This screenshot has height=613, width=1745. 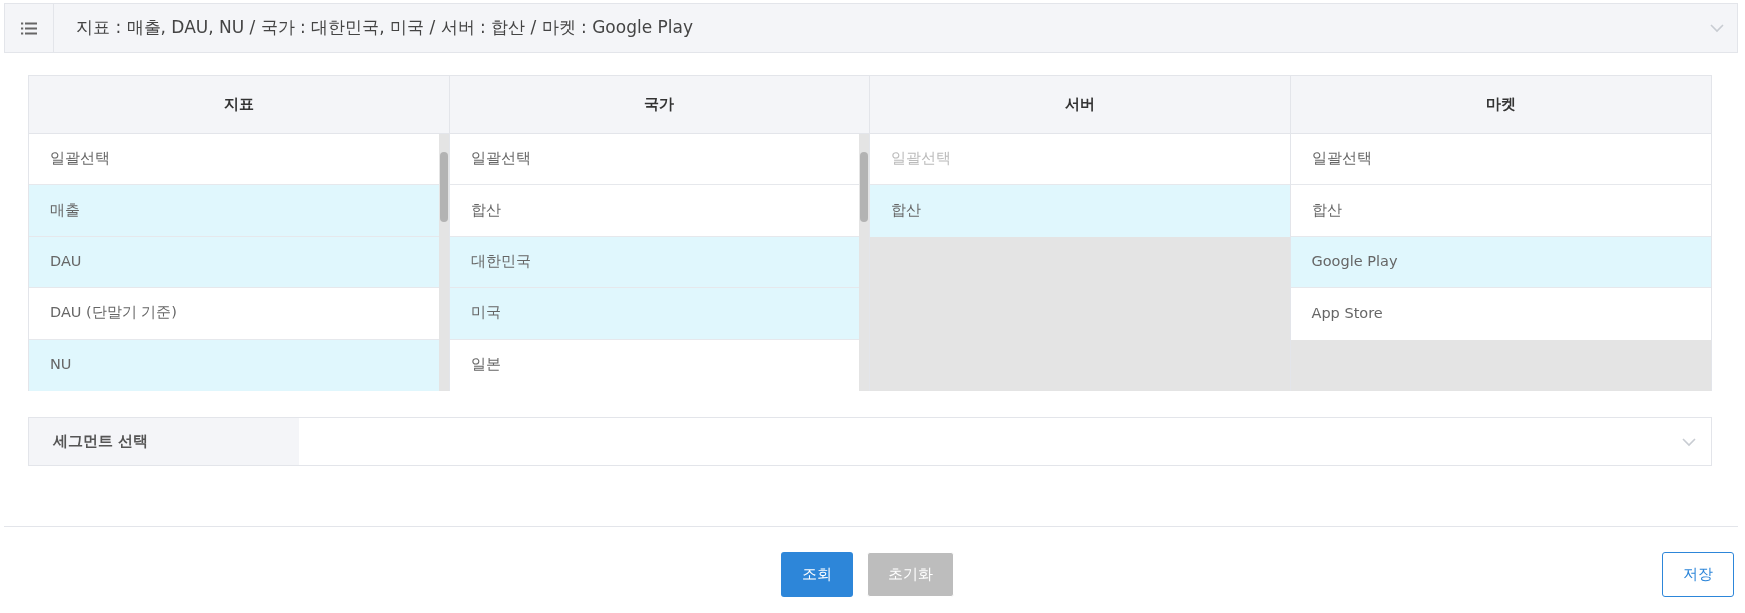 I want to click on option-item: 일본, so click(x=654, y=365).